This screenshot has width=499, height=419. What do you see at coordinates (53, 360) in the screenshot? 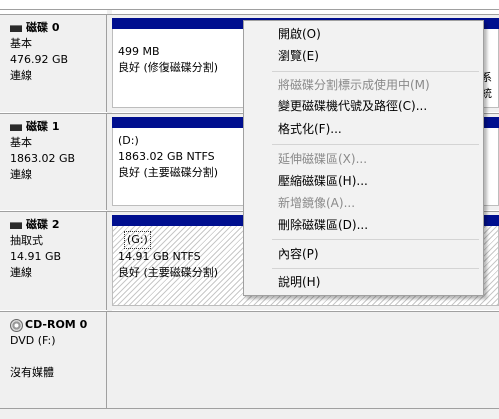
I see `disk-info-cdrom: CD-ROM 0 DVD (F:) 沒有媒體` at bounding box center [53, 360].